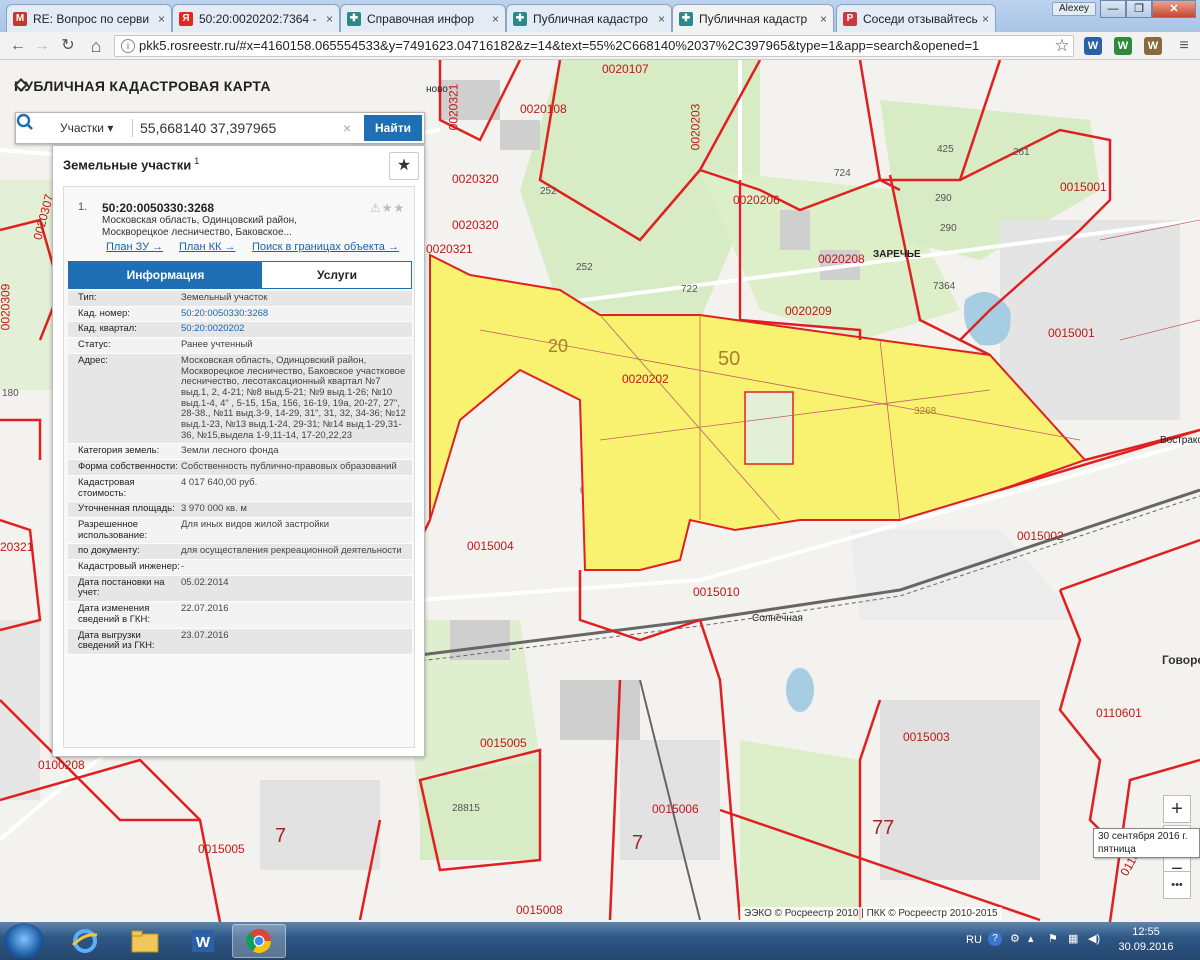 The height and width of the screenshot is (960, 1200). Describe the element at coordinates (131, 164) in the screenshot. I see `panel-title: Земельные участки 1` at that location.